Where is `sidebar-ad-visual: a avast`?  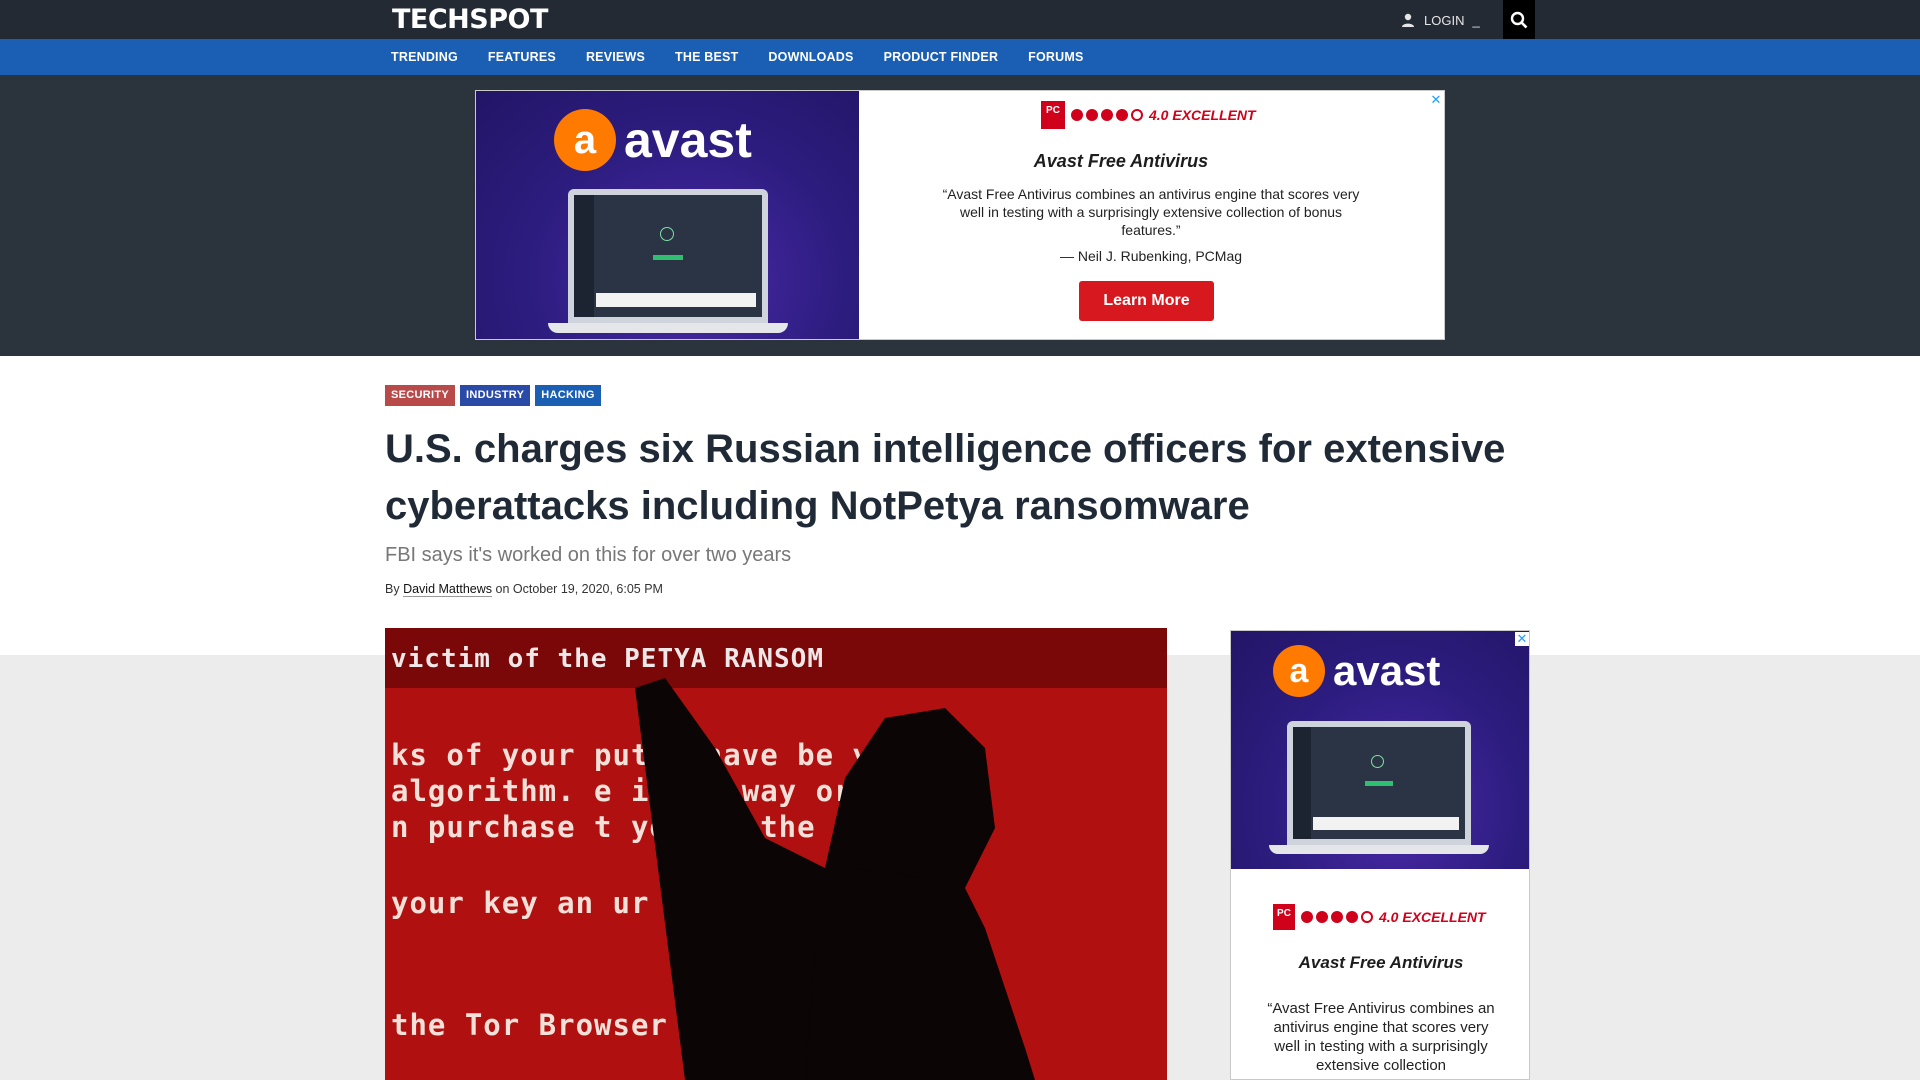
sidebar-ad-visual: a avast is located at coordinates (1380, 750).